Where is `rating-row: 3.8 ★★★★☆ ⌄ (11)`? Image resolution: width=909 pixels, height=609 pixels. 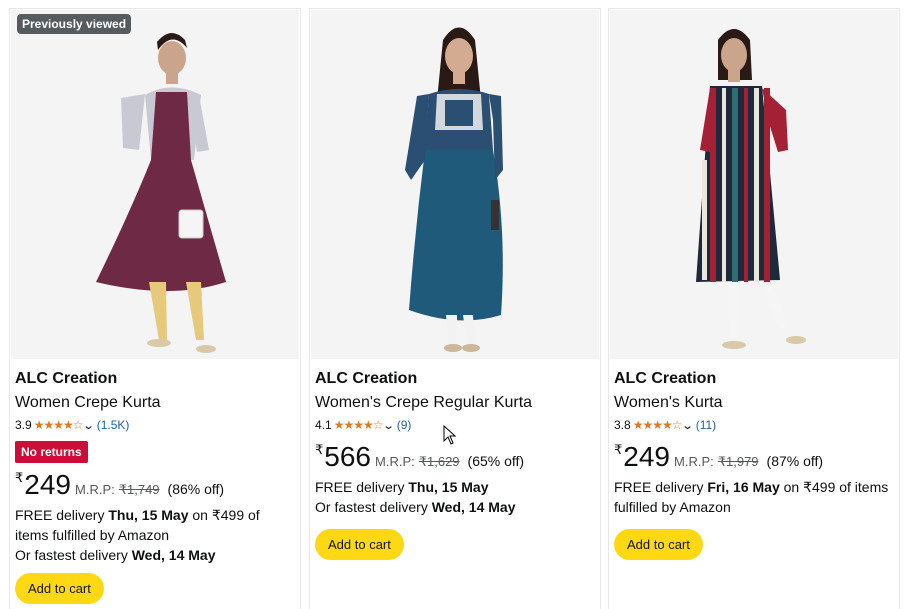 rating-row: 3.8 ★★★★☆ ⌄ (11) is located at coordinates (753, 425).